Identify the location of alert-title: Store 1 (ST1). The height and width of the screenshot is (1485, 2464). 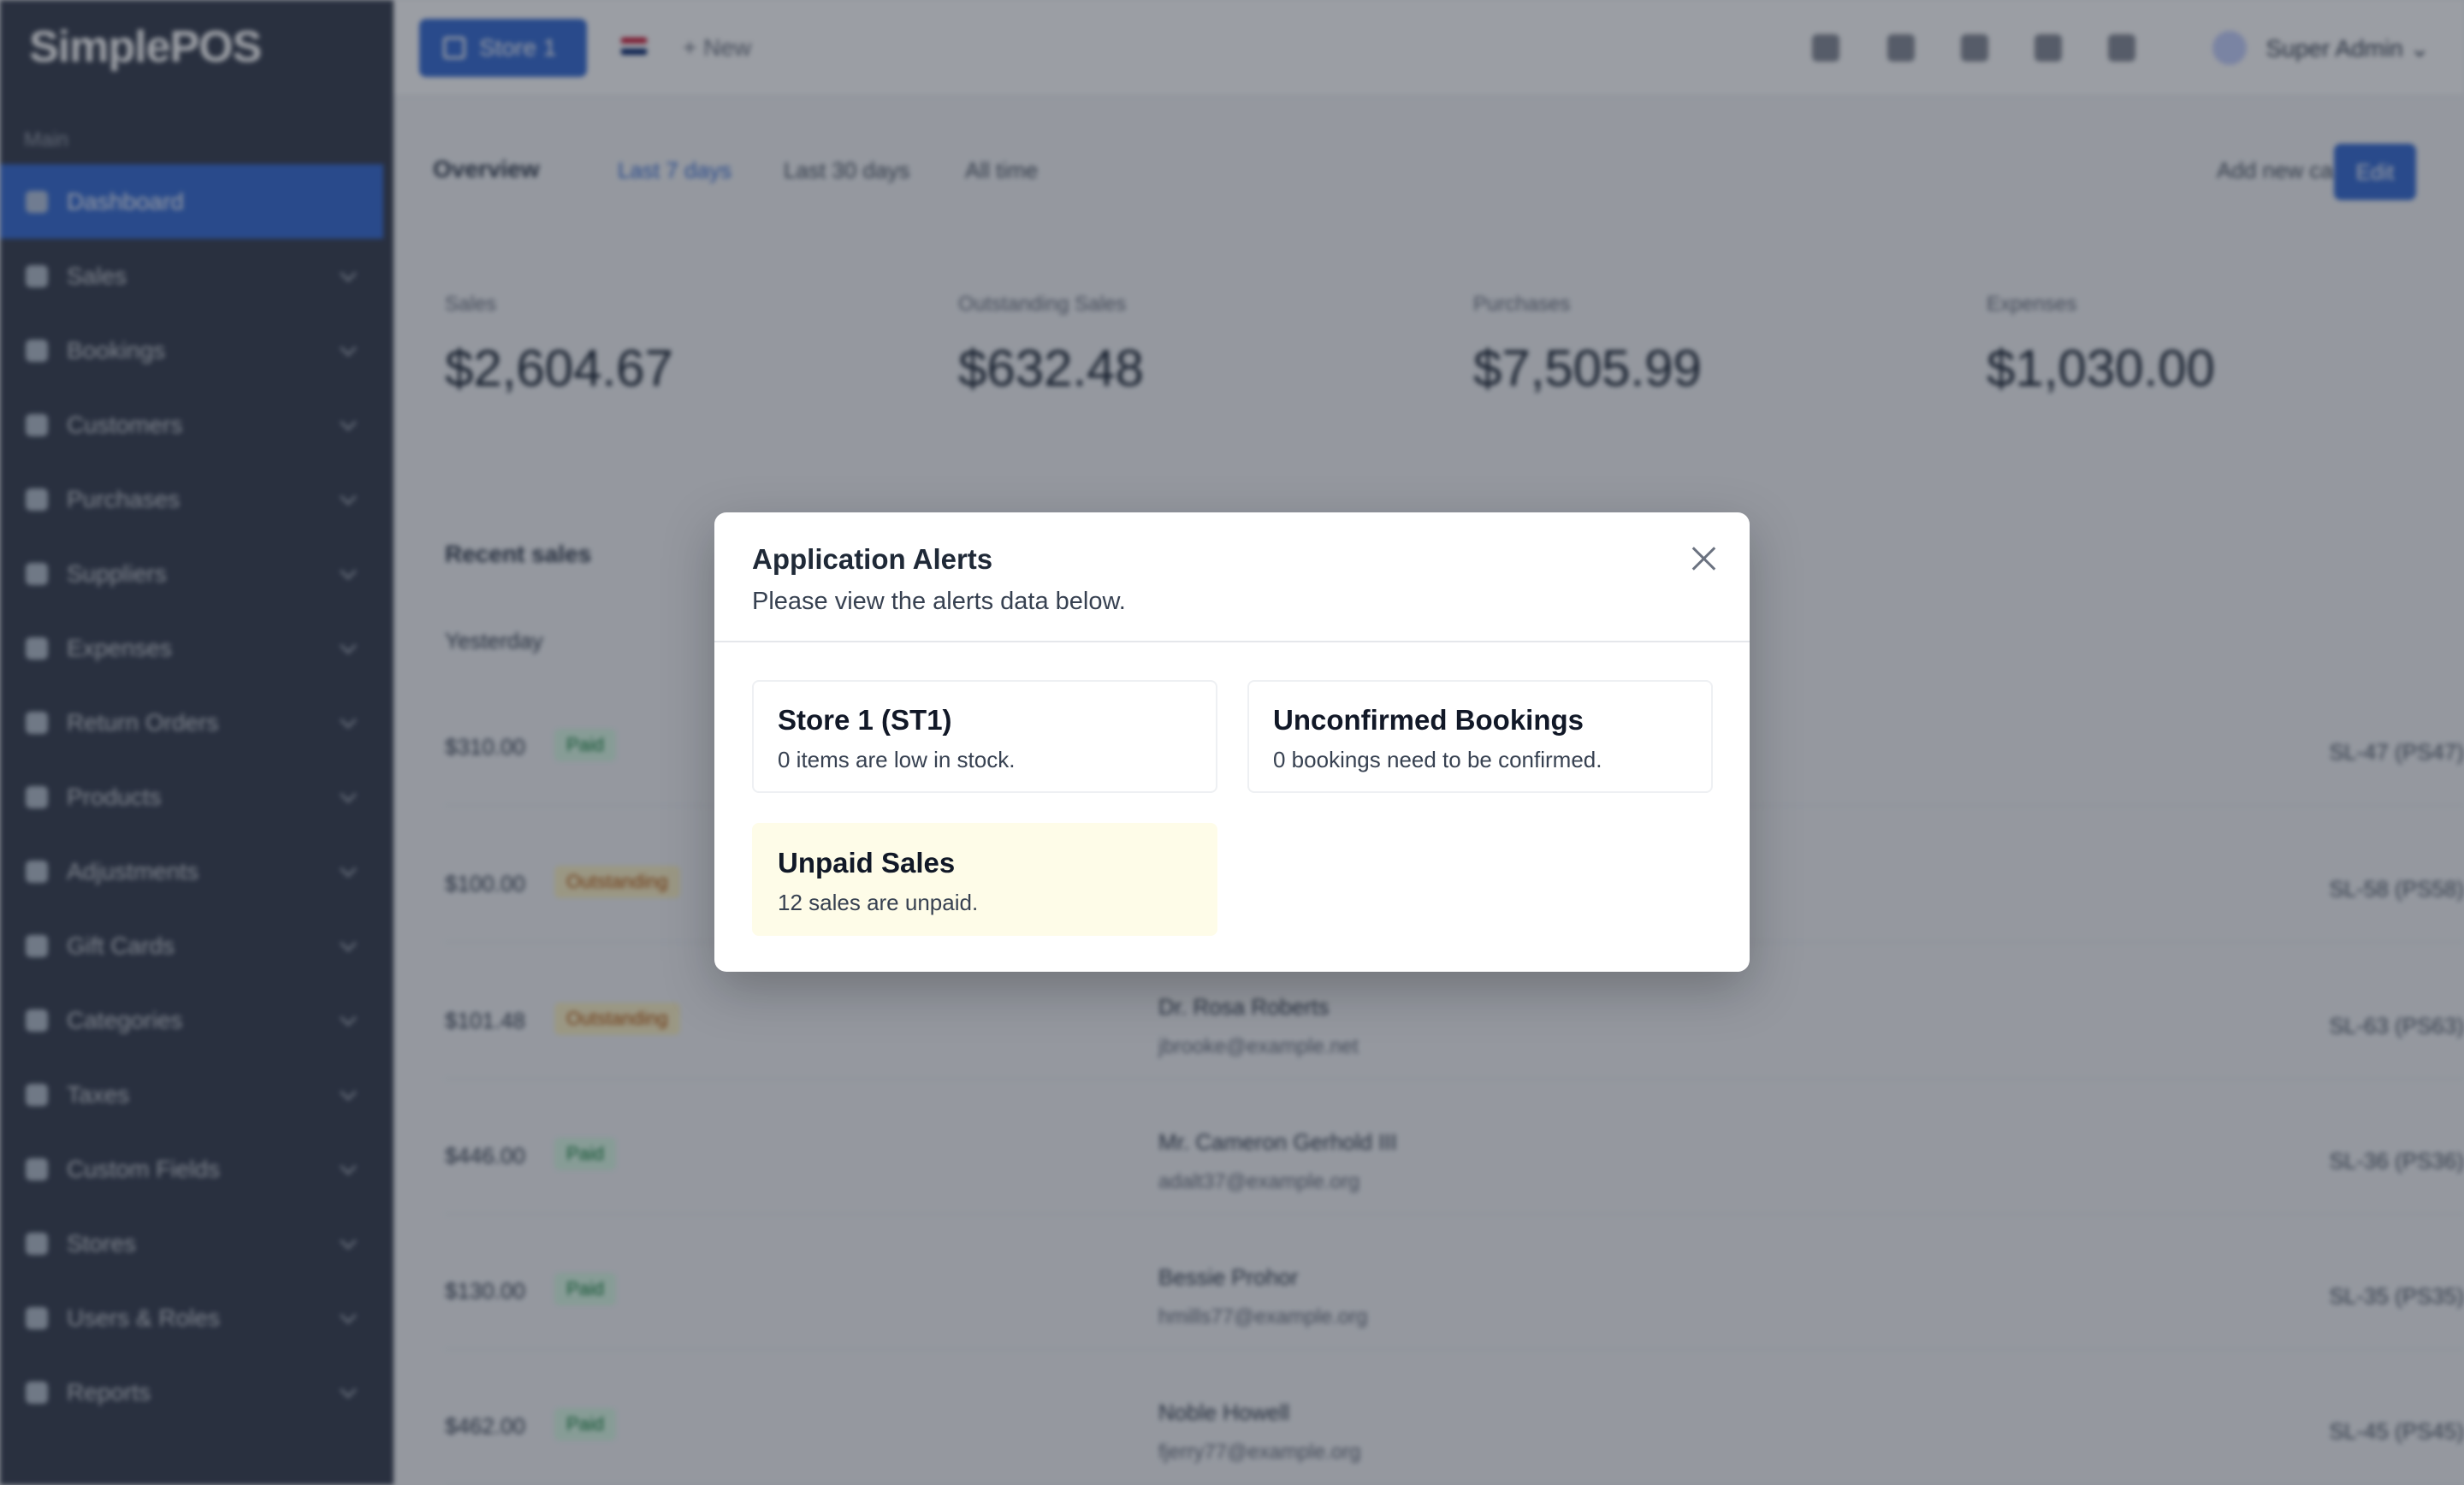
(865, 720).